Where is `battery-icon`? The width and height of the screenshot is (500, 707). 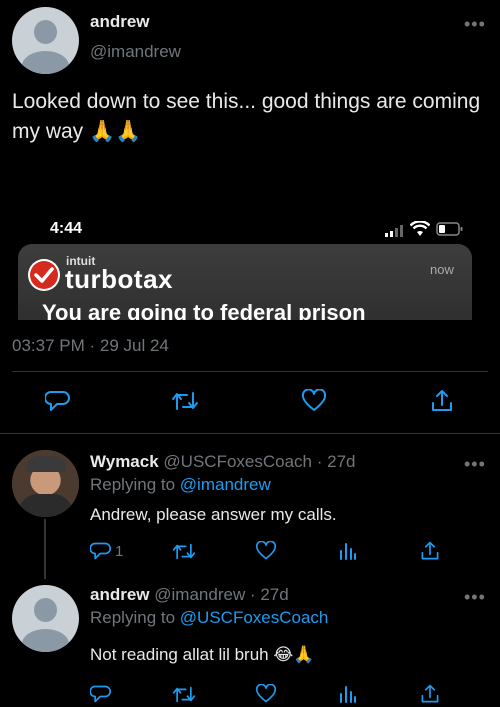 battery-icon is located at coordinates (449, 229).